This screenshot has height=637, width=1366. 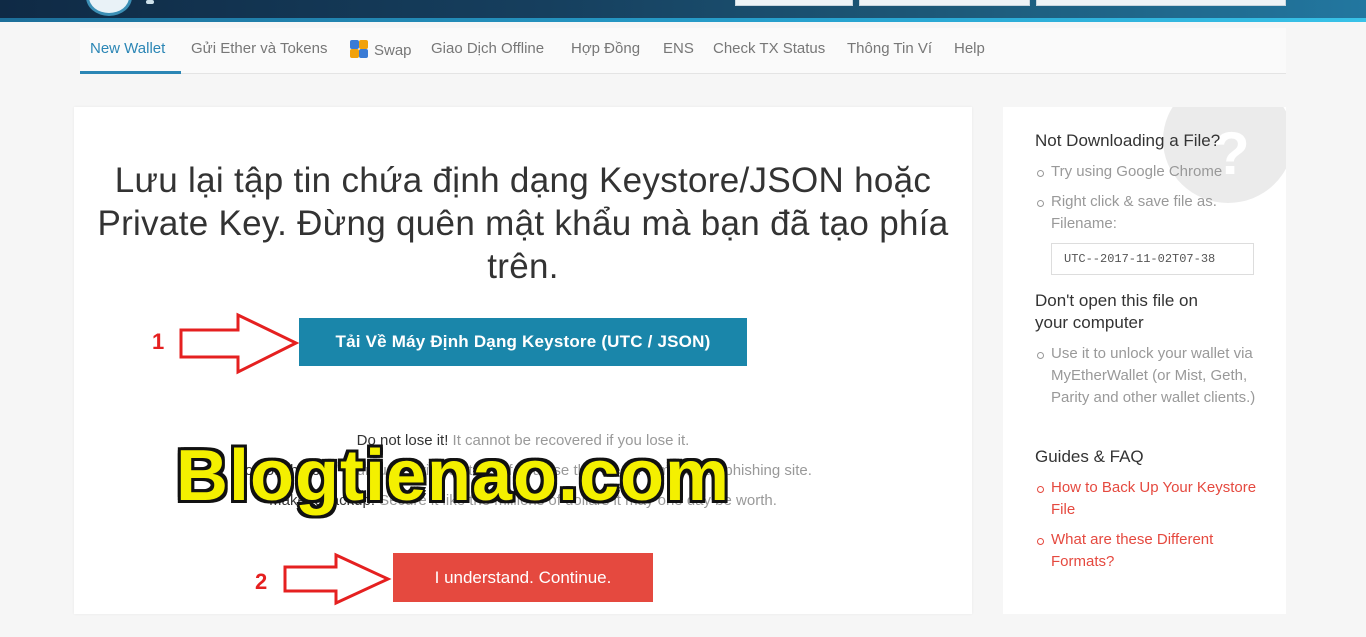 What do you see at coordinates (683, 20) in the screenshot?
I see `header-accent-stripe` at bounding box center [683, 20].